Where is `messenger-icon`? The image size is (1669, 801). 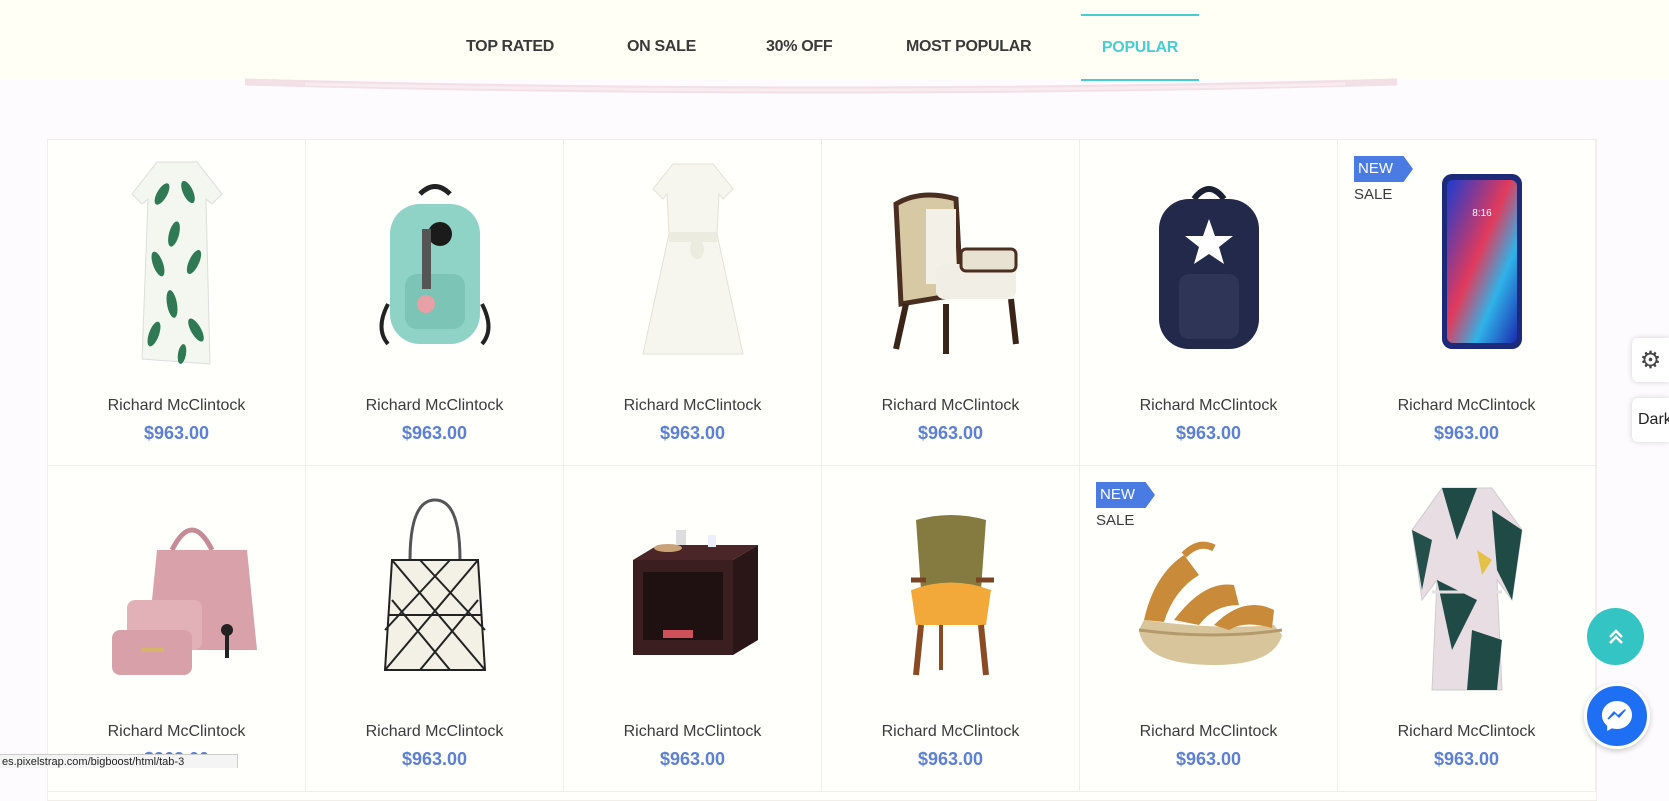 messenger-icon is located at coordinates (1617, 716).